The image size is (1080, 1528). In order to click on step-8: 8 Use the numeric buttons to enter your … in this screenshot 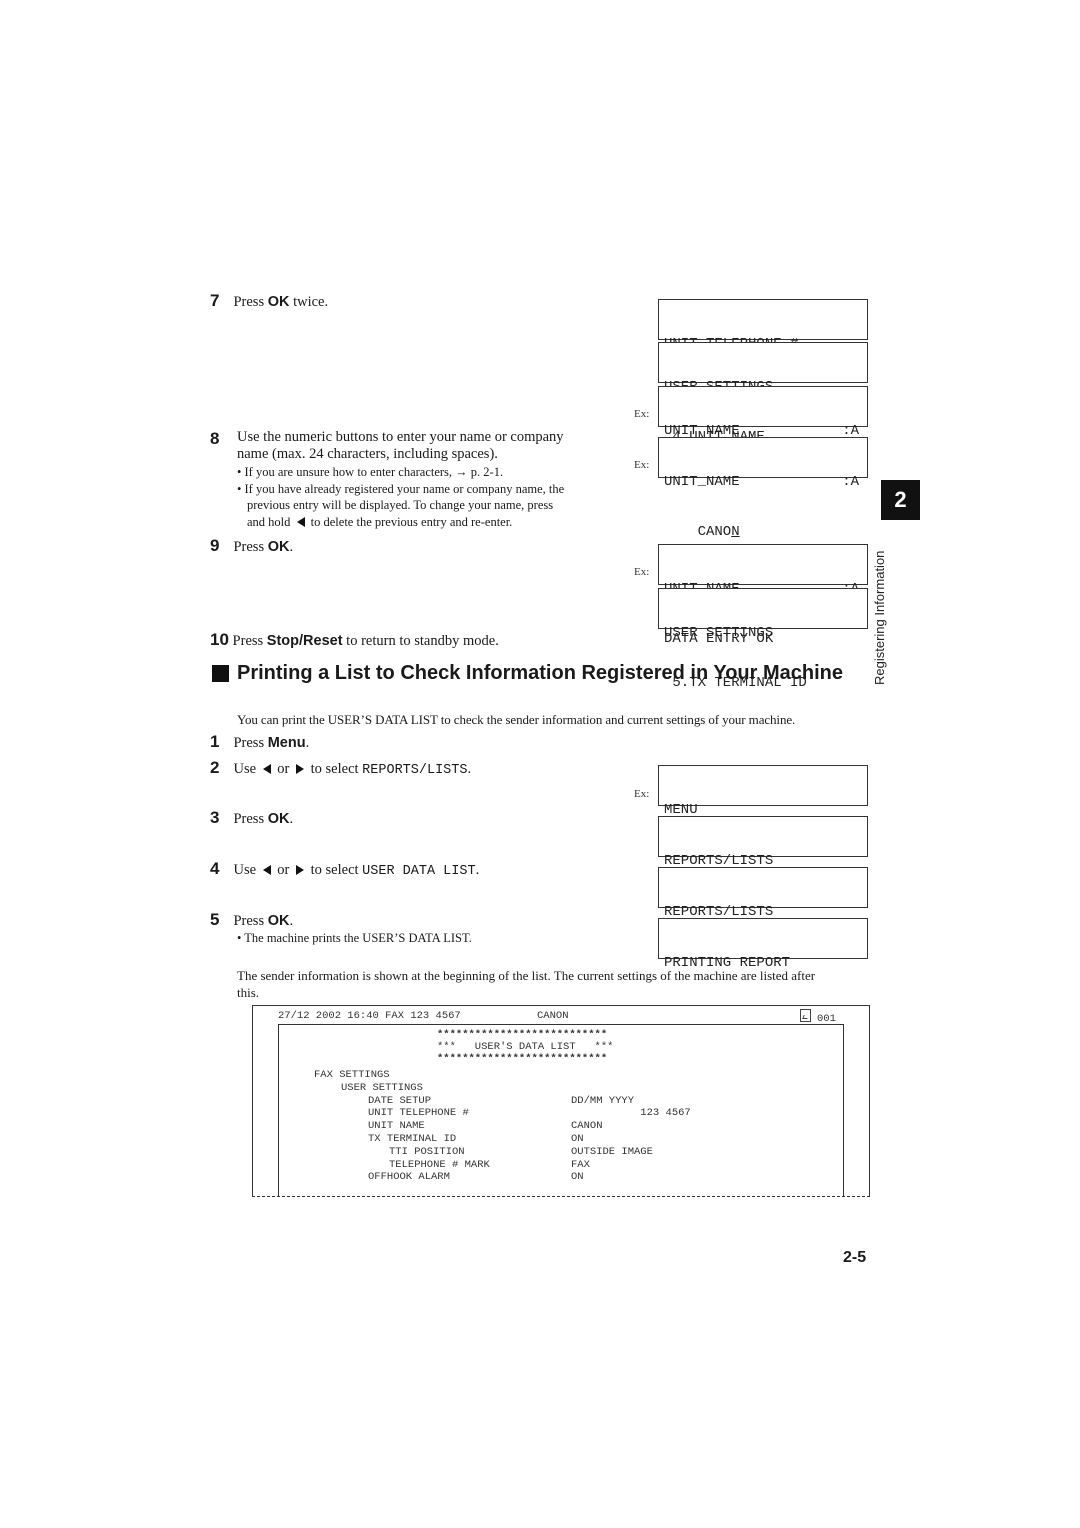, I will do `click(415, 479)`.